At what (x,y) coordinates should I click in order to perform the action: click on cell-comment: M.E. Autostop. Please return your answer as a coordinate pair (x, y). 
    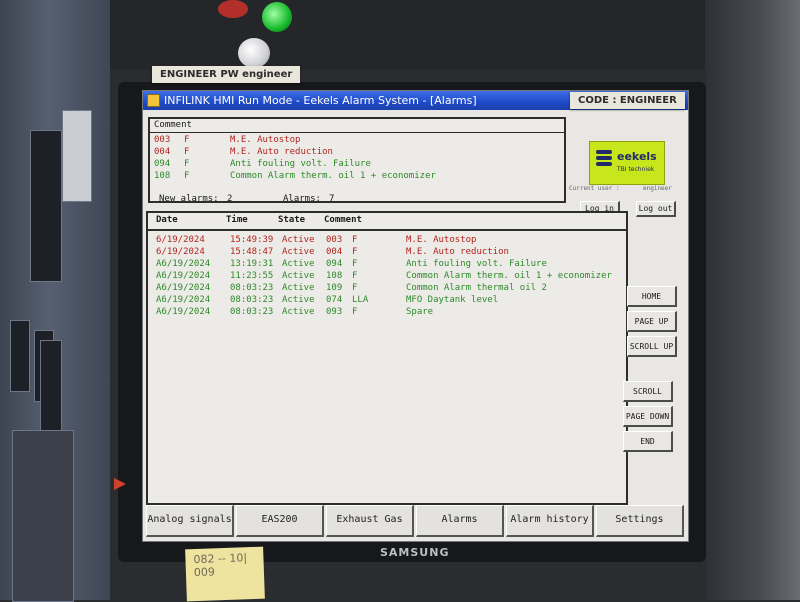
    Looking at the image, I should click on (441, 240).